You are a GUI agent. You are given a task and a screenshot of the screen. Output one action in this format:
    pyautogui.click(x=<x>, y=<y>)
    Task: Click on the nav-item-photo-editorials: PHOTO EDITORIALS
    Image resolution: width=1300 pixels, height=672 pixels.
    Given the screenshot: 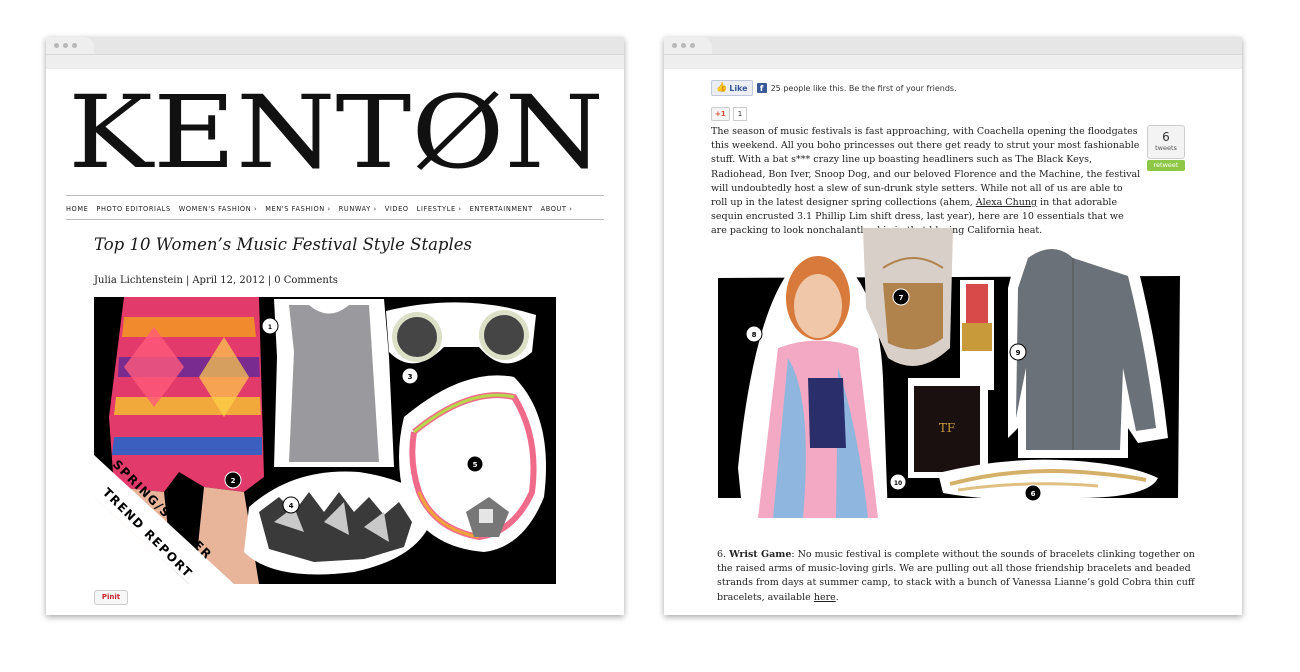 What is the action you would take?
    pyautogui.click(x=133, y=209)
    